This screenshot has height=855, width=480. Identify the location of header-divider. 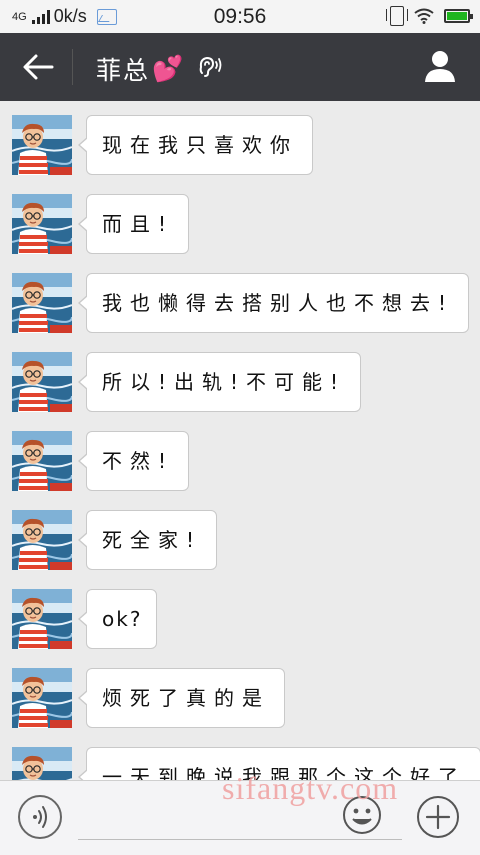
(72, 67).